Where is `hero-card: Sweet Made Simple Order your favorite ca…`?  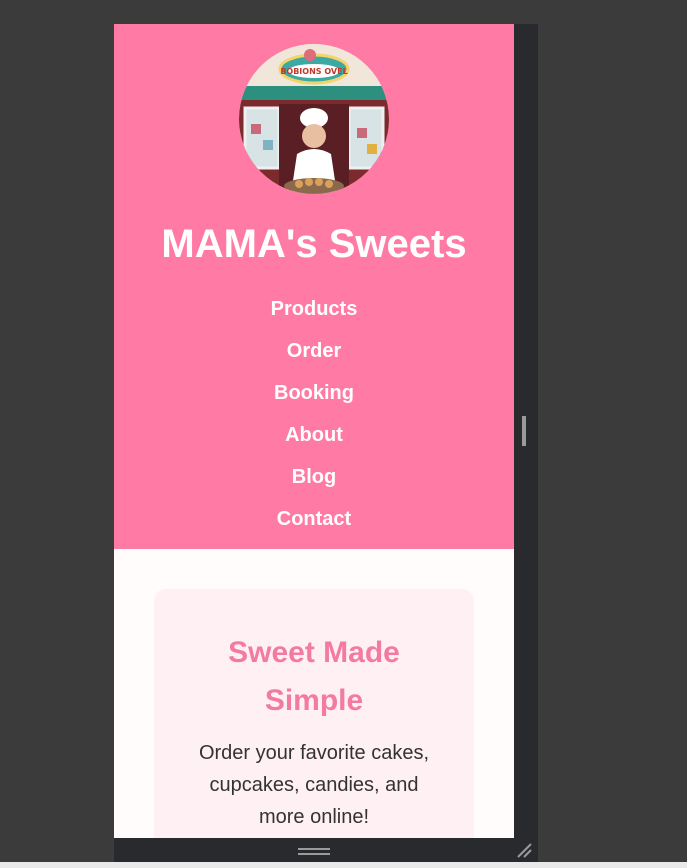
hero-card: Sweet Made Simple Order your favorite ca… is located at coordinates (314, 713).